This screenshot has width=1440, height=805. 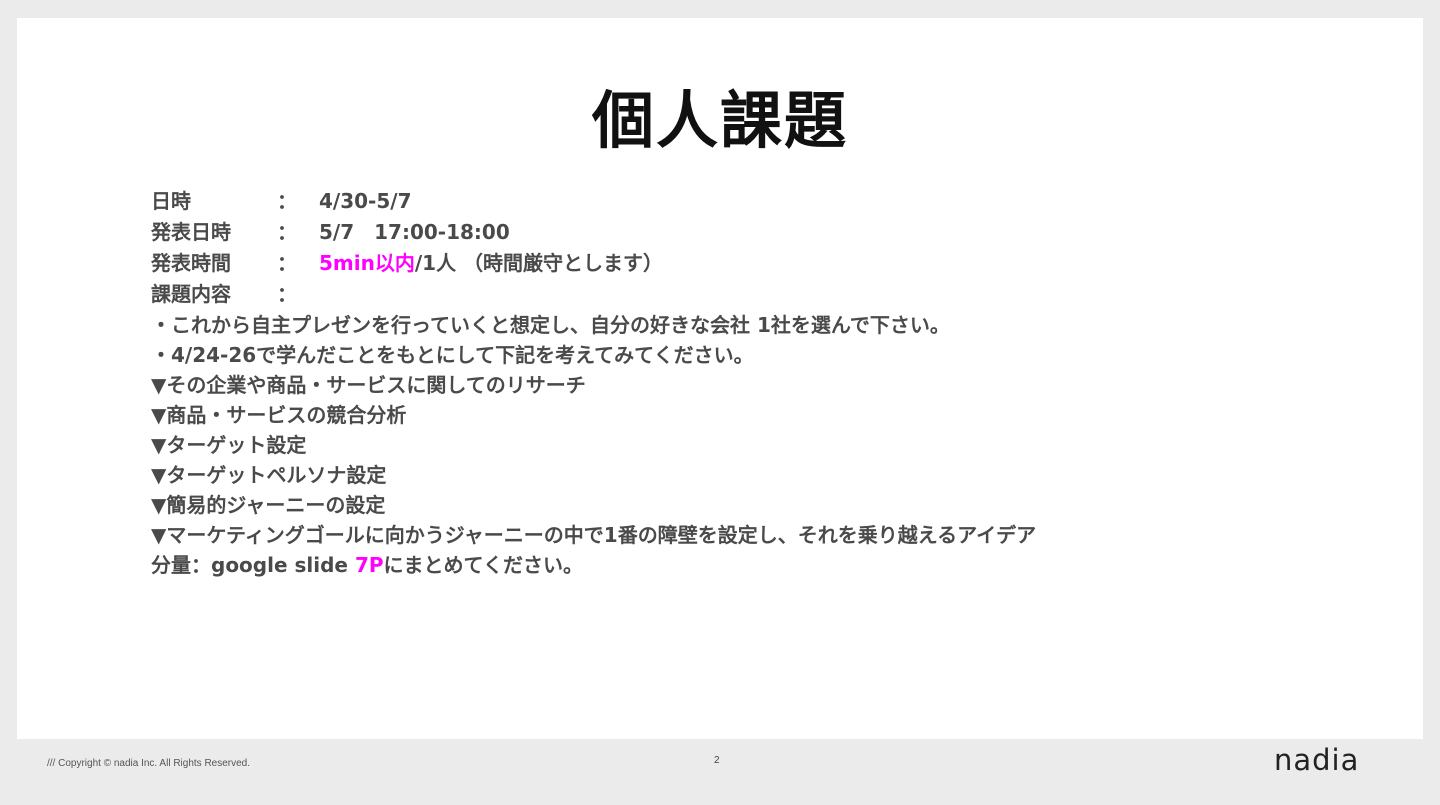 I want to click on info-row-presentation-date: 発表日時 ： 5/7 17:00-18:00, so click(x=593, y=232).